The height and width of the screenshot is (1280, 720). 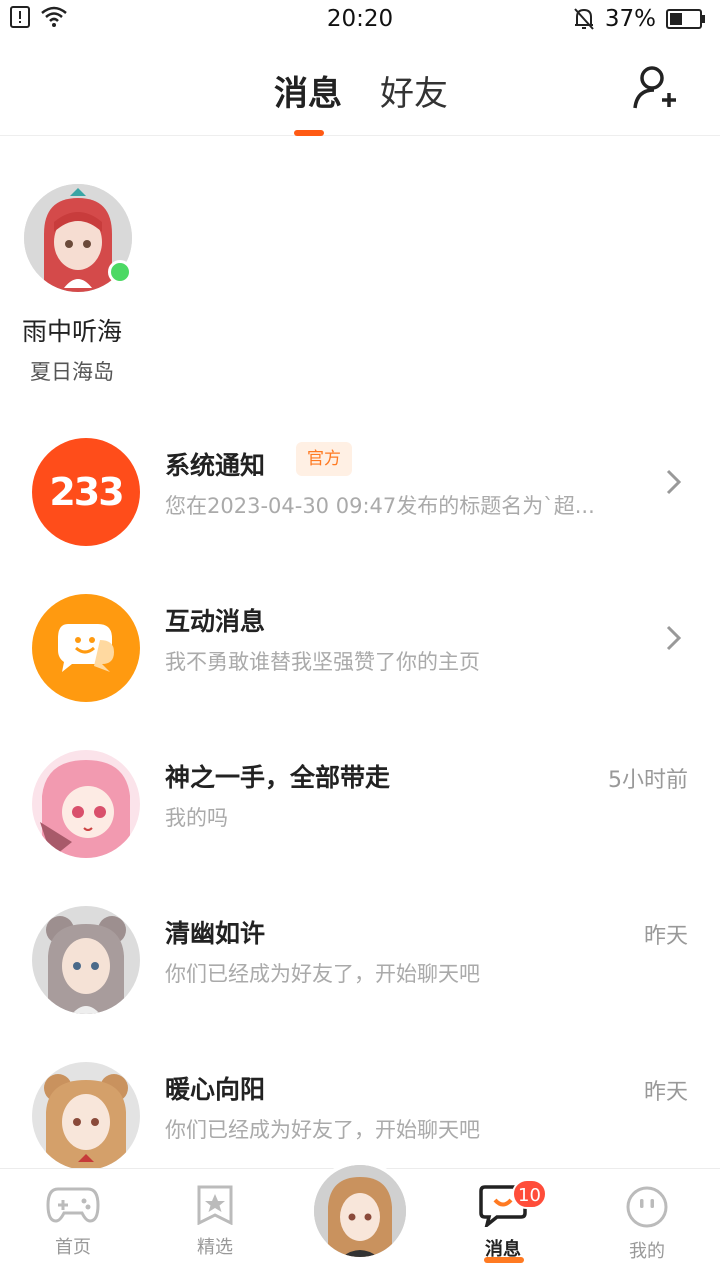 What do you see at coordinates (529, 1194) in the screenshot?
I see `unread-badge: 10` at bounding box center [529, 1194].